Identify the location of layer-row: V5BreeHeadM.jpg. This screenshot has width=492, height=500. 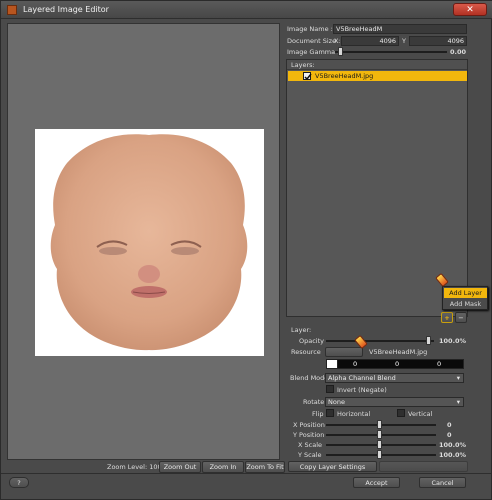
(377, 76).